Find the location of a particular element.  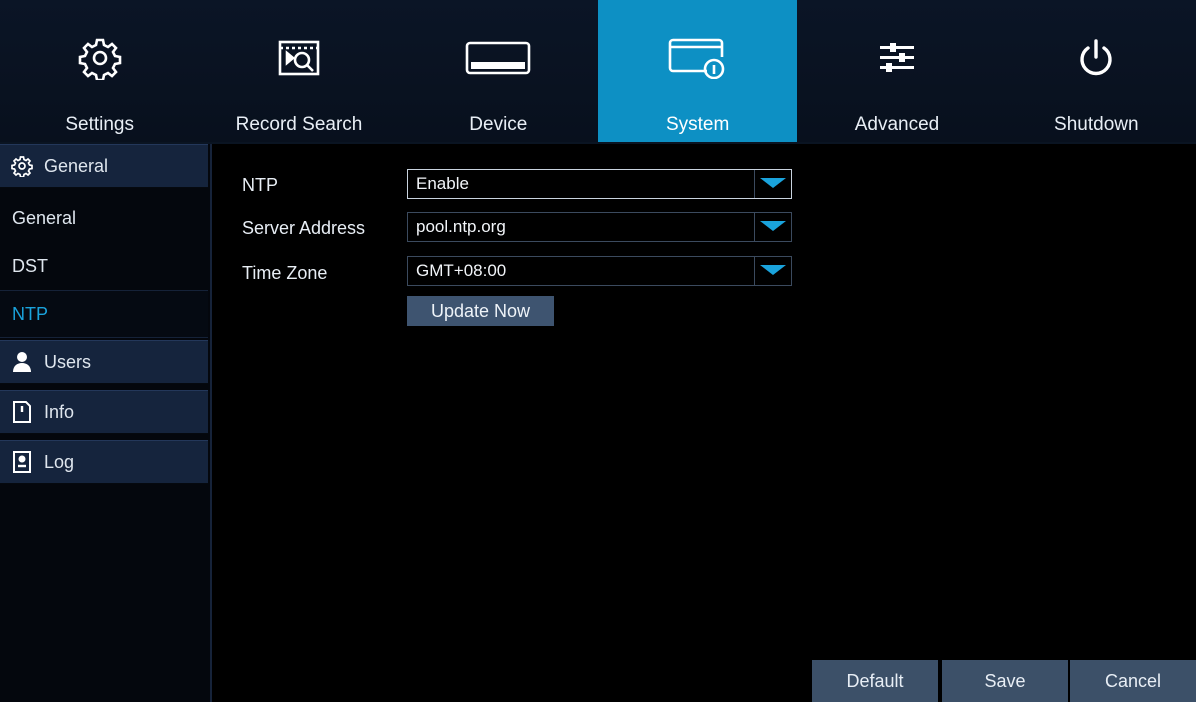

sidebar-group-log: Log is located at coordinates (104, 462).